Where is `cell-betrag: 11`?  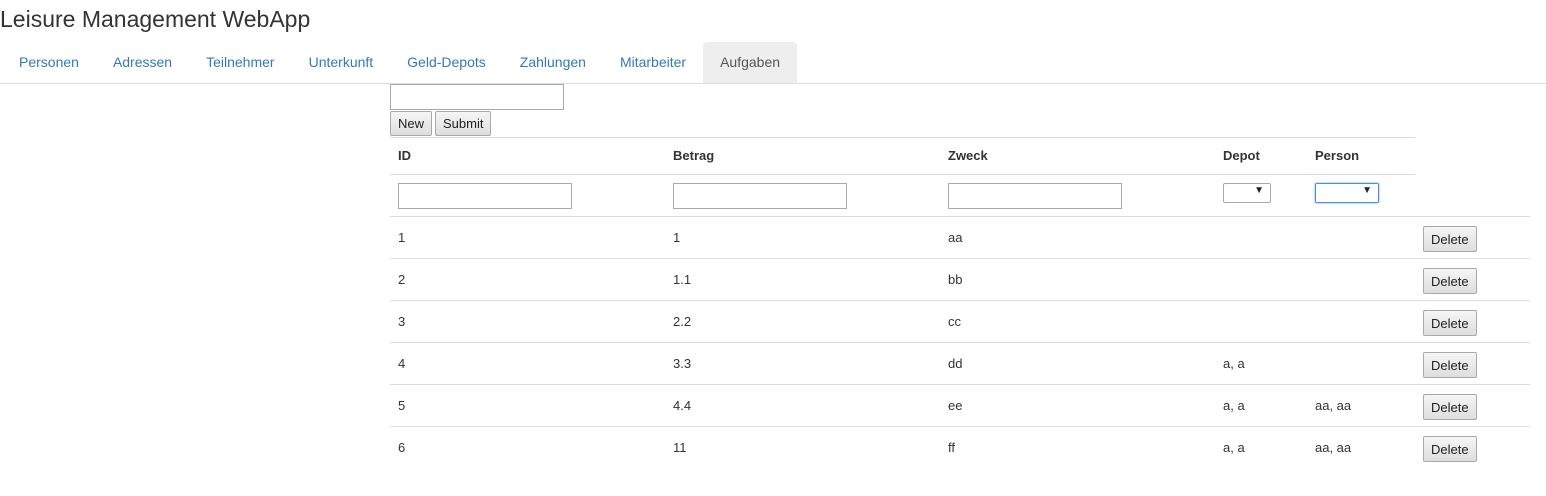
cell-betrag: 11 is located at coordinates (802, 447).